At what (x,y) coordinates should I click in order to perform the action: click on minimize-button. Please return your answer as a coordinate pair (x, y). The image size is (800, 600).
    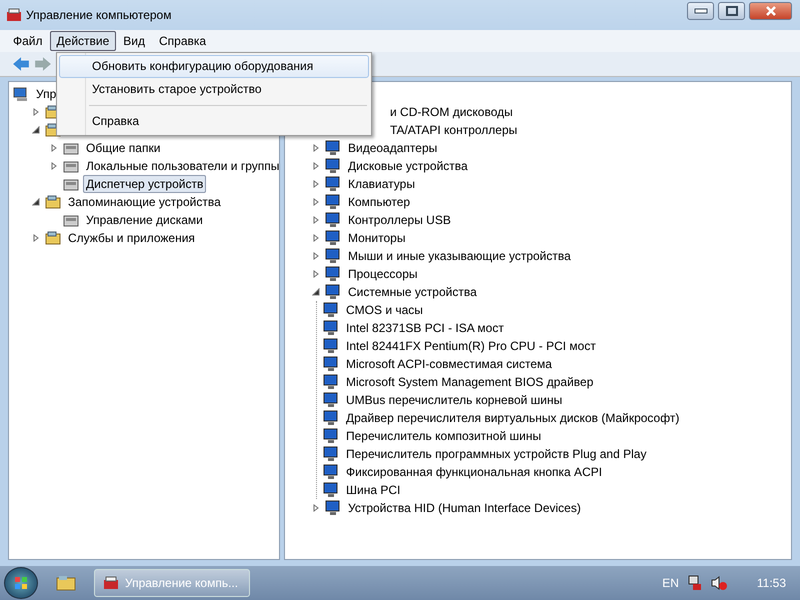
    Looking at the image, I should click on (700, 11).